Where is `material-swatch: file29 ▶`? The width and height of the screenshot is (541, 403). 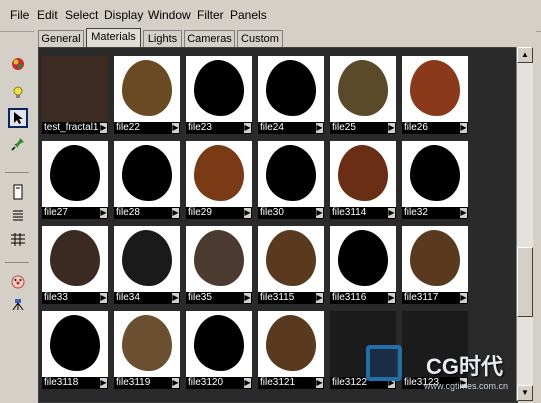
material-swatch: file29 ▶ is located at coordinates (219, 180).